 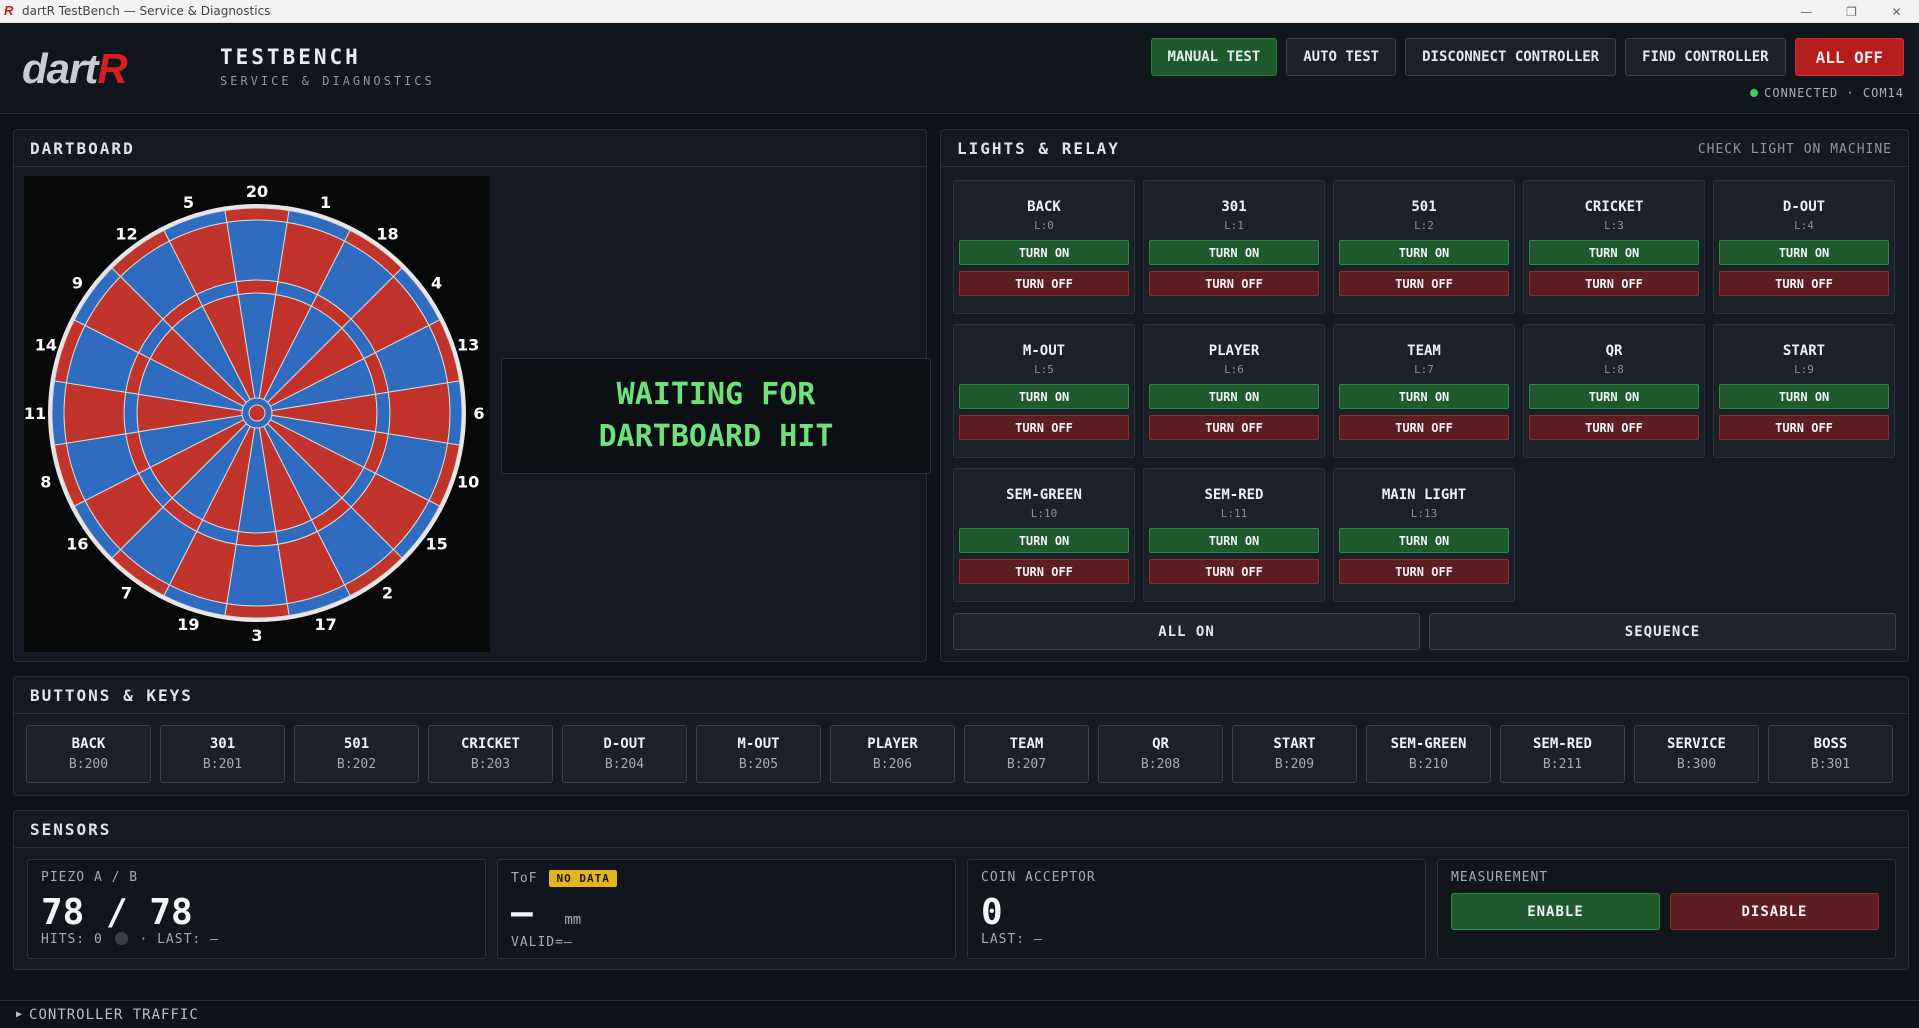 What do you see at coordinates (1234, 495) in the screenshot?
I see `light-name: SEM-RED` at bounding box center [1234, 495].